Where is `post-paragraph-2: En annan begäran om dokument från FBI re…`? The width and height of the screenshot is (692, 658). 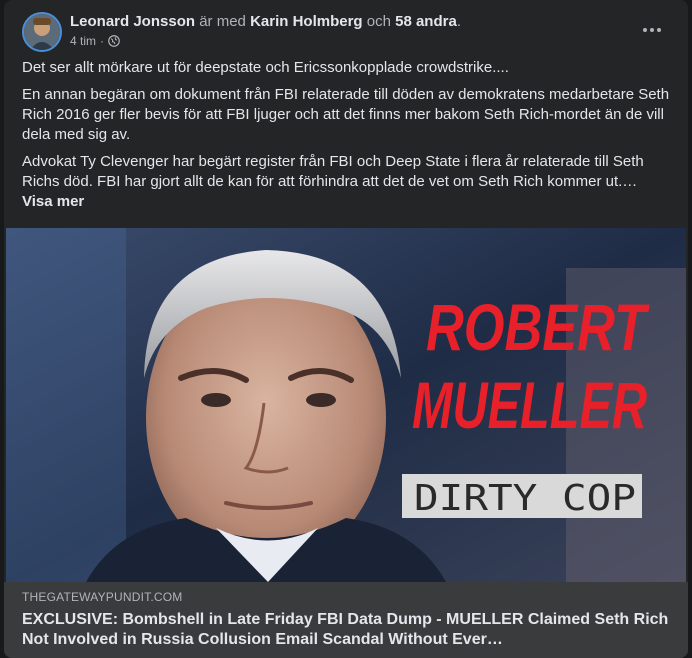 post-paragraph-2: En annan begäran om dokument från FBI re… is located at coordinates (346, 114).